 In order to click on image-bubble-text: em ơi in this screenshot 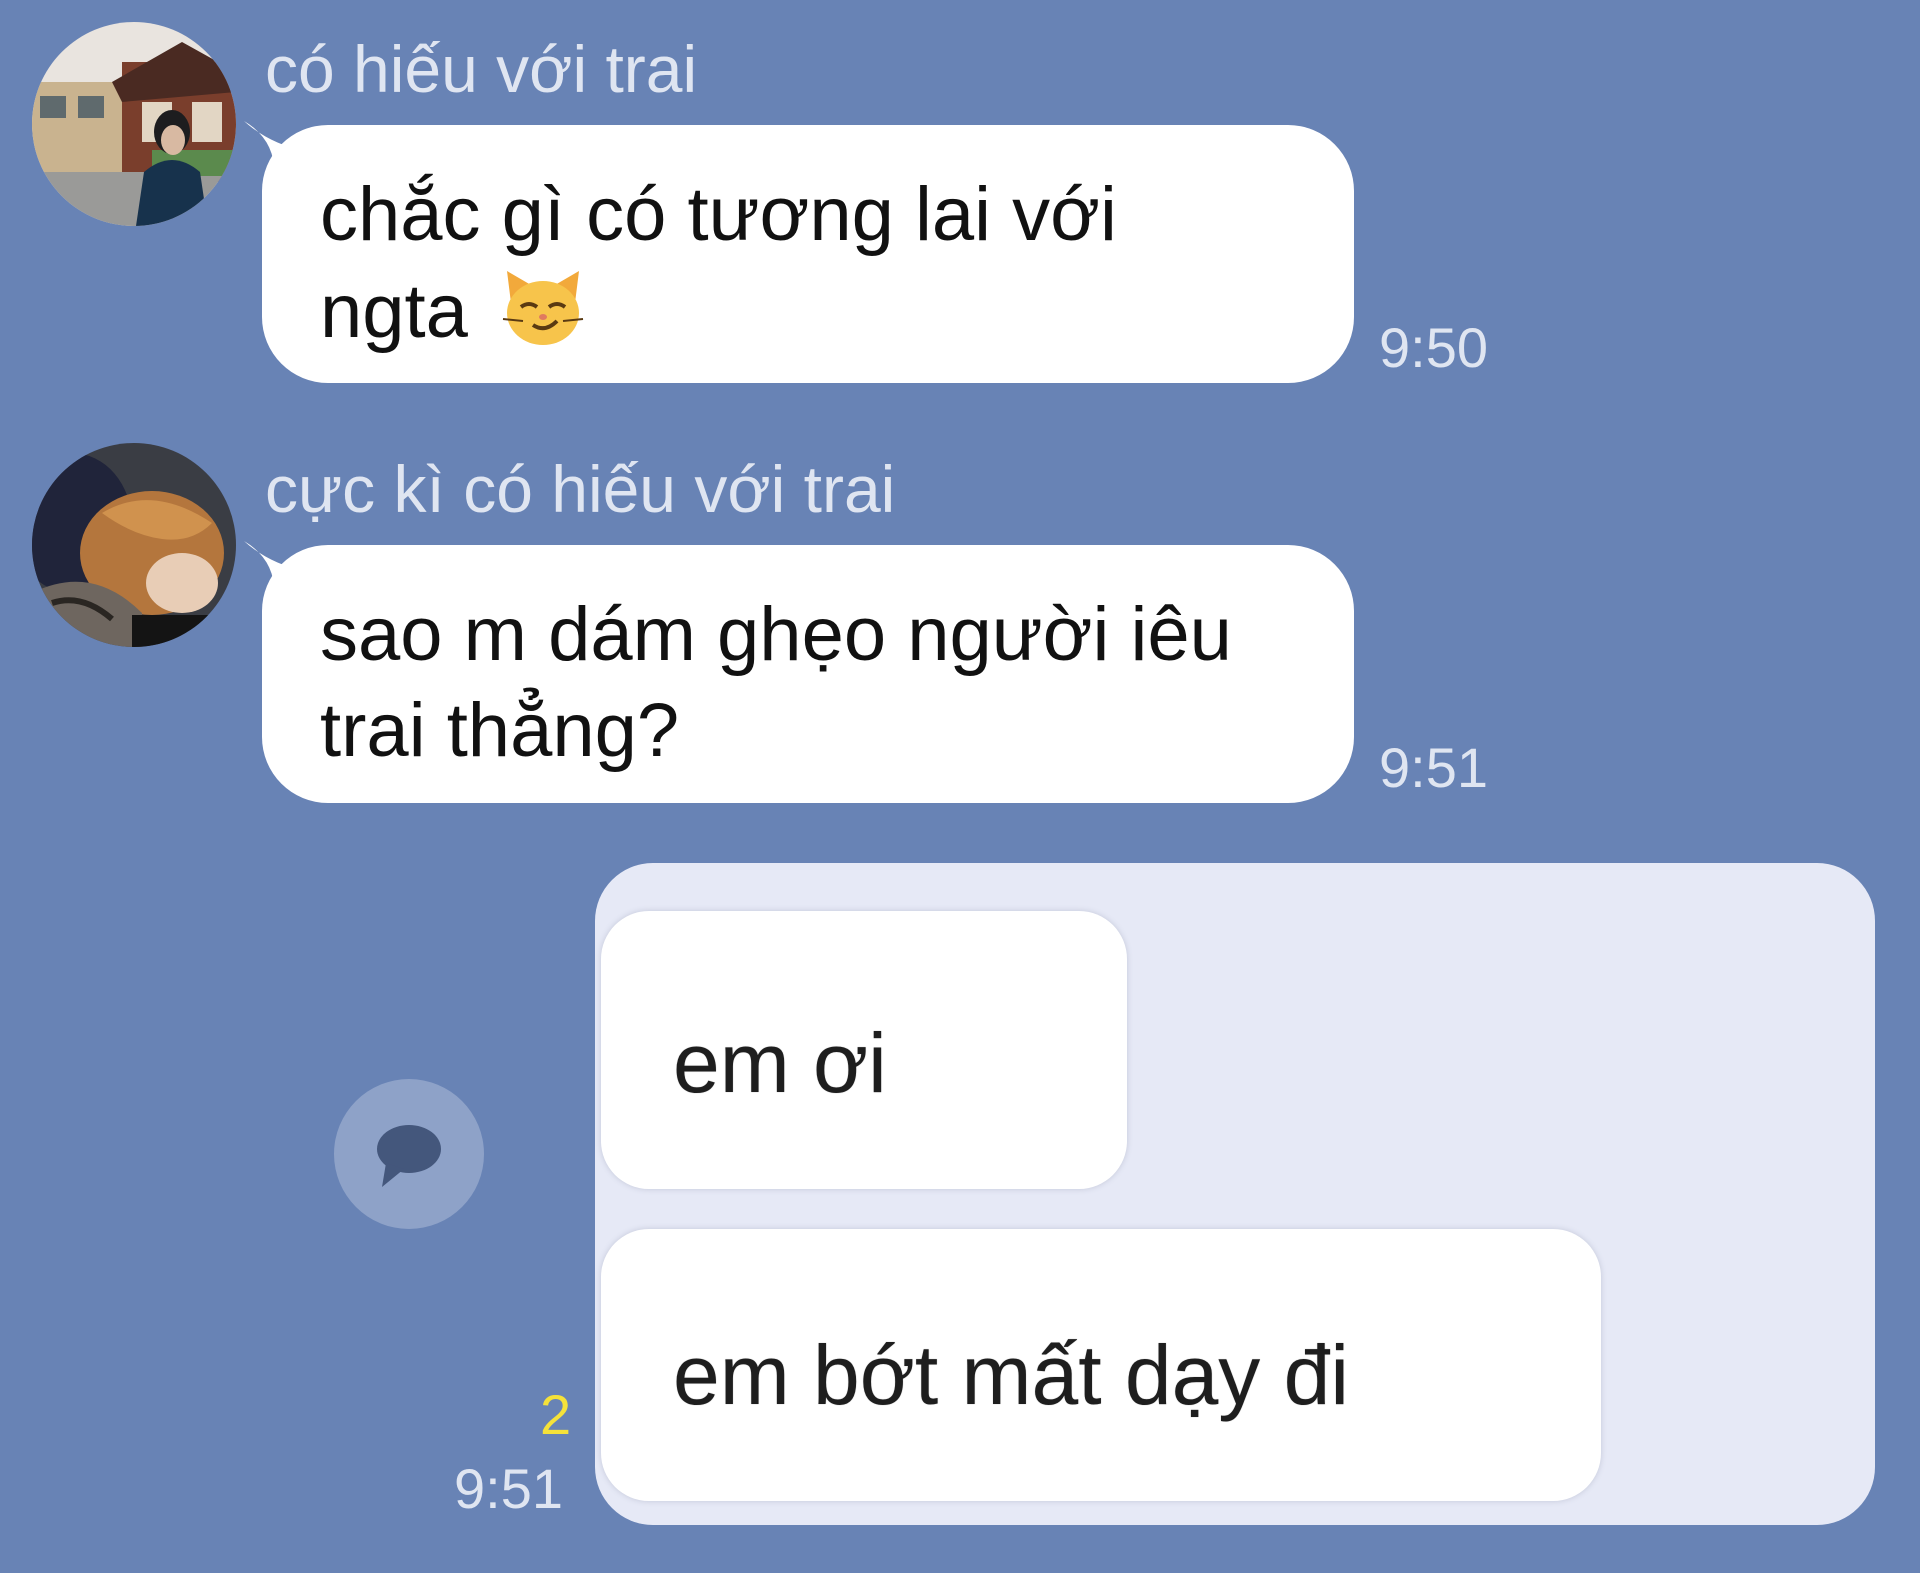, I will do `click(864, 1050)`.